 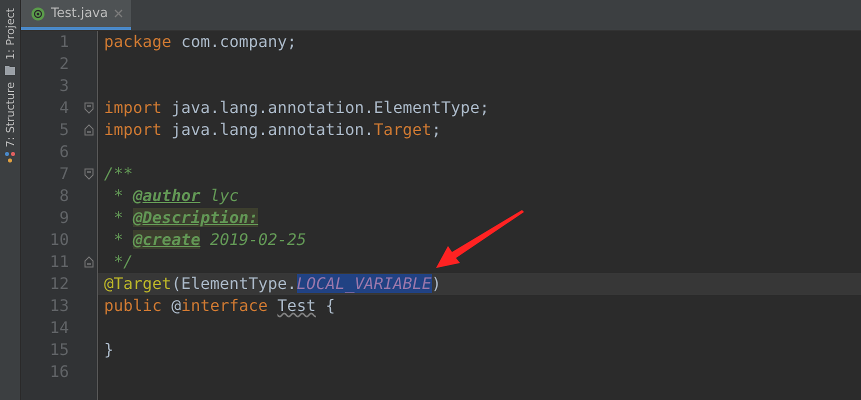 What do you see at coordinates (118, 174) in the screenshot?
I see `code-line: /**` at bounding box center [118, 174].